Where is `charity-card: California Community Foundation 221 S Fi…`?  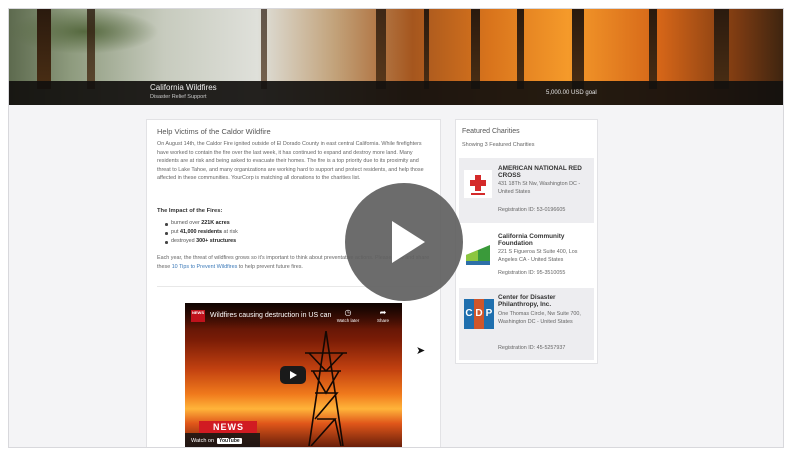
charity-card: California Community Foundation 221 S Fi… is located at coordinates (526, 256).